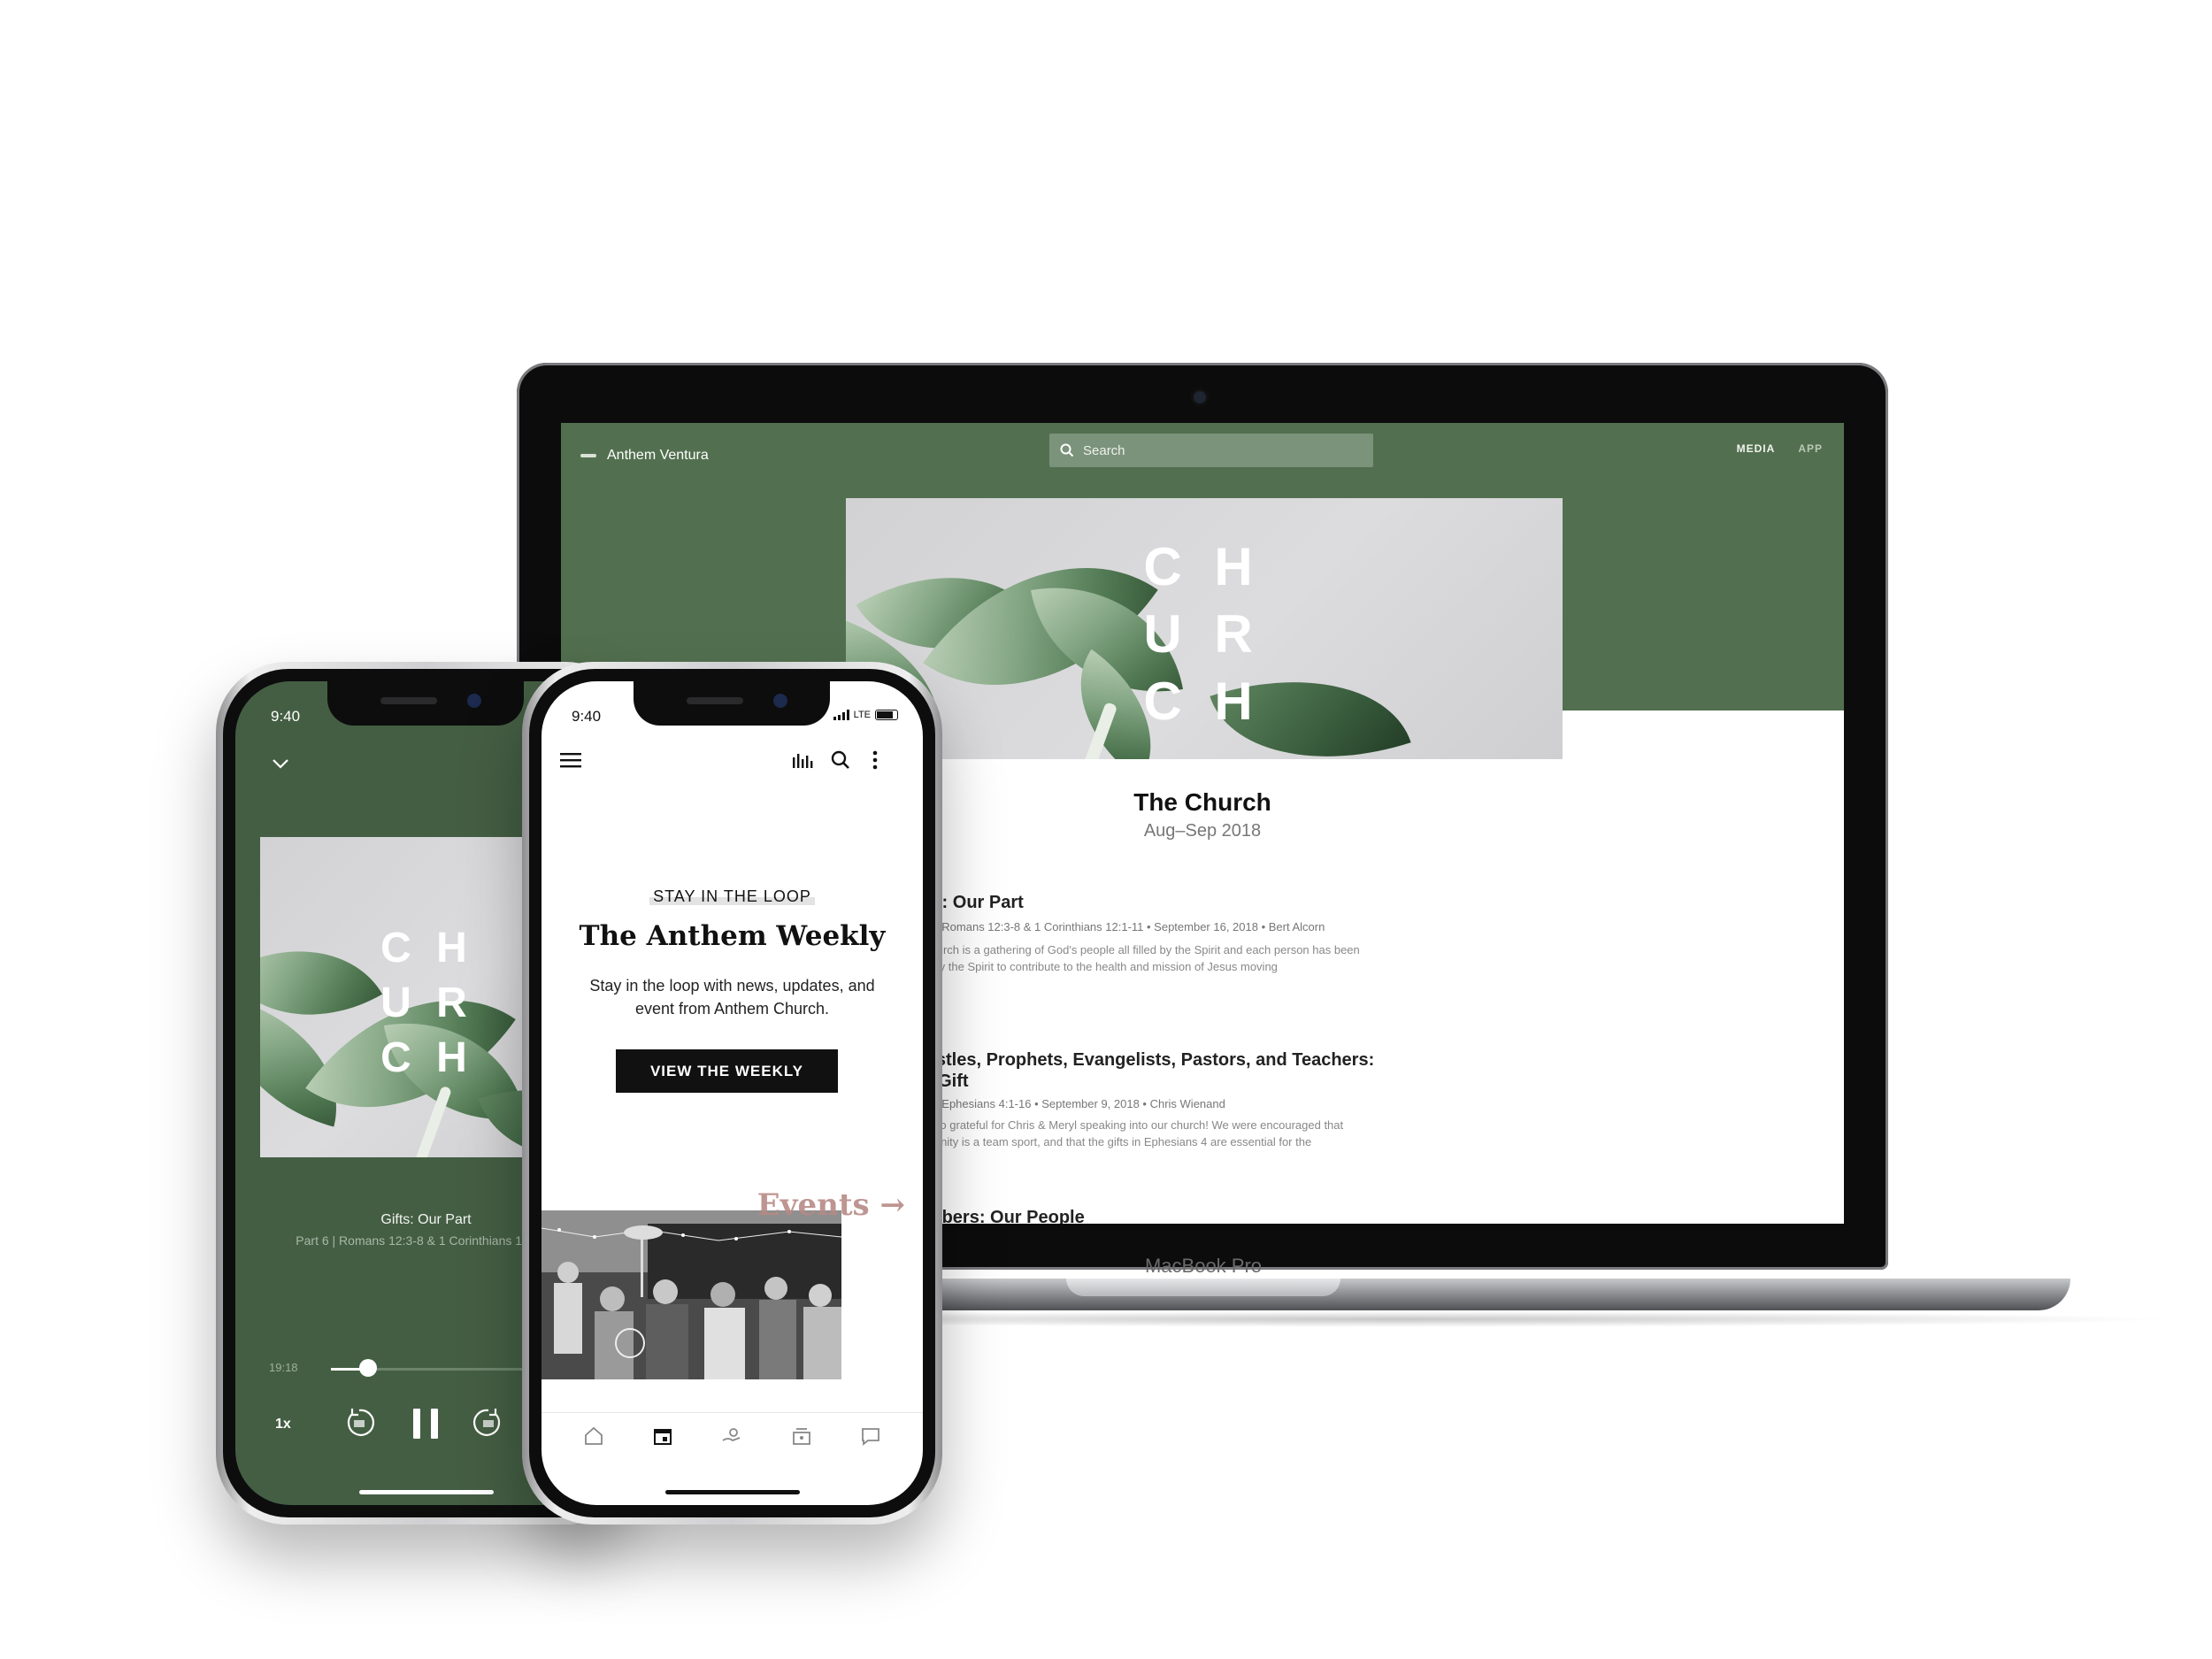 The height and width of the screenshot is (1659, 2212). Describe the element at coordinates (994, 1216) in the screenshot. I see `episode-title: Members: Our People` at that location.